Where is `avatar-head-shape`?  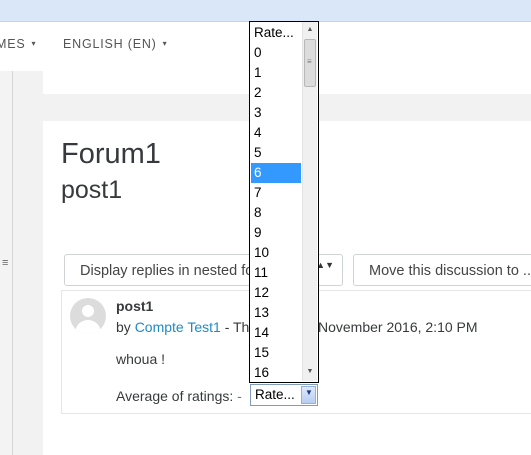 avatar-head-shape is located at coordinates (88, 311).